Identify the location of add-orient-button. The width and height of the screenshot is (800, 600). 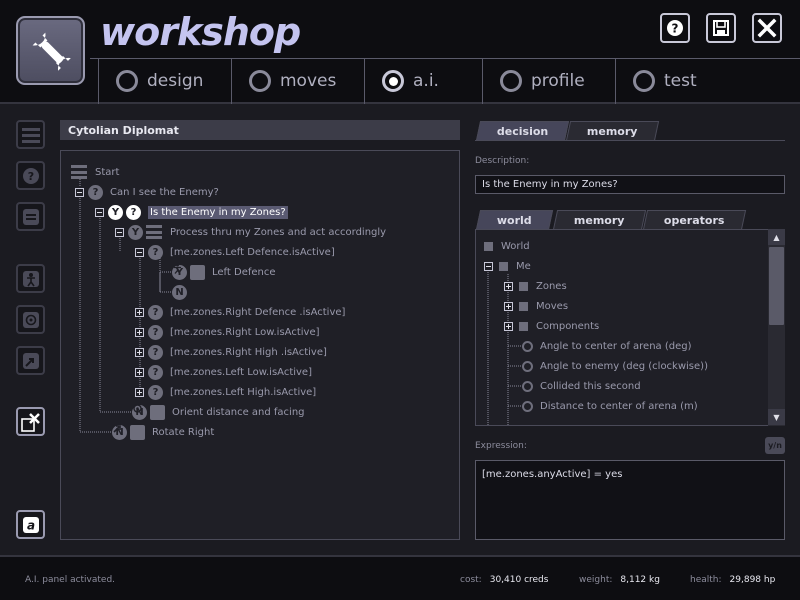
(30, 319).